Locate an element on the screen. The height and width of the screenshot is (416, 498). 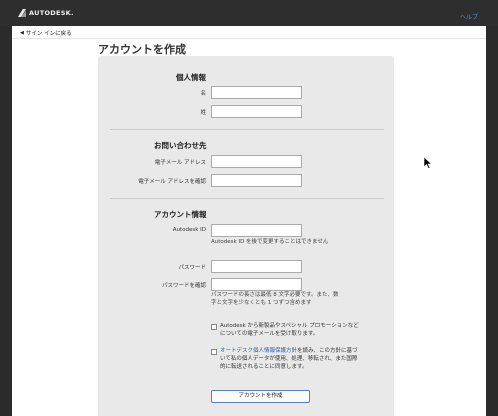
email-confirm-label: 電子メール アドレスを確認 is located at coordinates (172, 182).